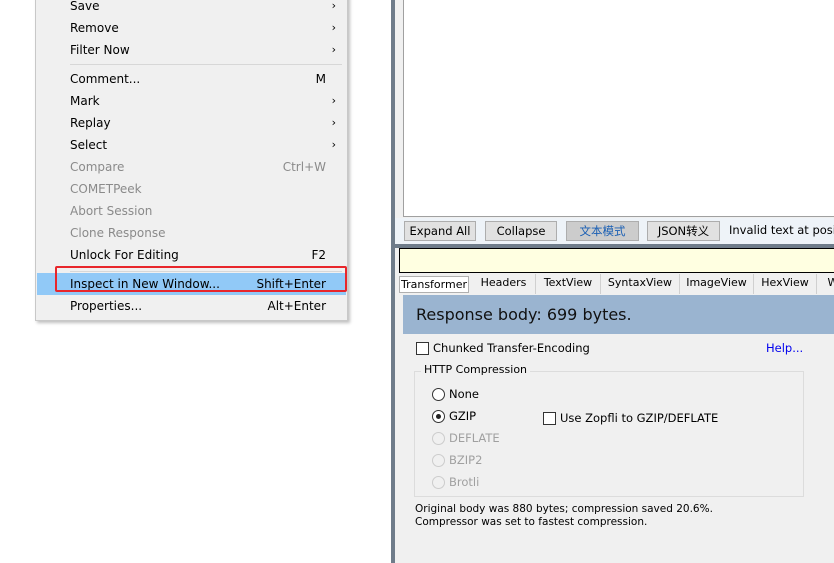 This screenshot has width=834, height=563. I want to click on radio-gzip, so click(438, 416).